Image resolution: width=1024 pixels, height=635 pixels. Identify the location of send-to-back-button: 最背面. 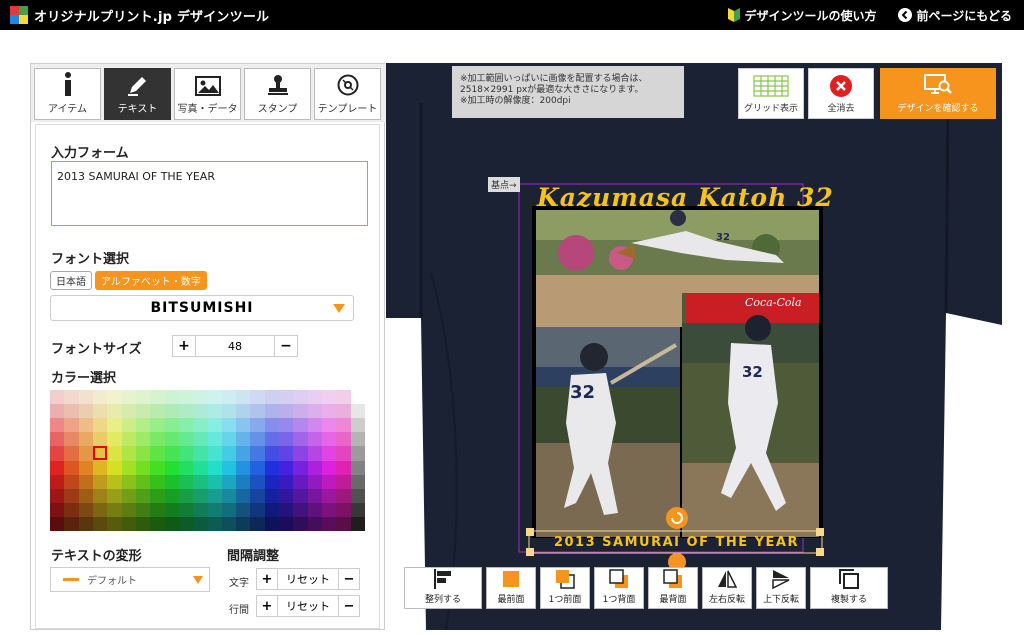
(673, 588).